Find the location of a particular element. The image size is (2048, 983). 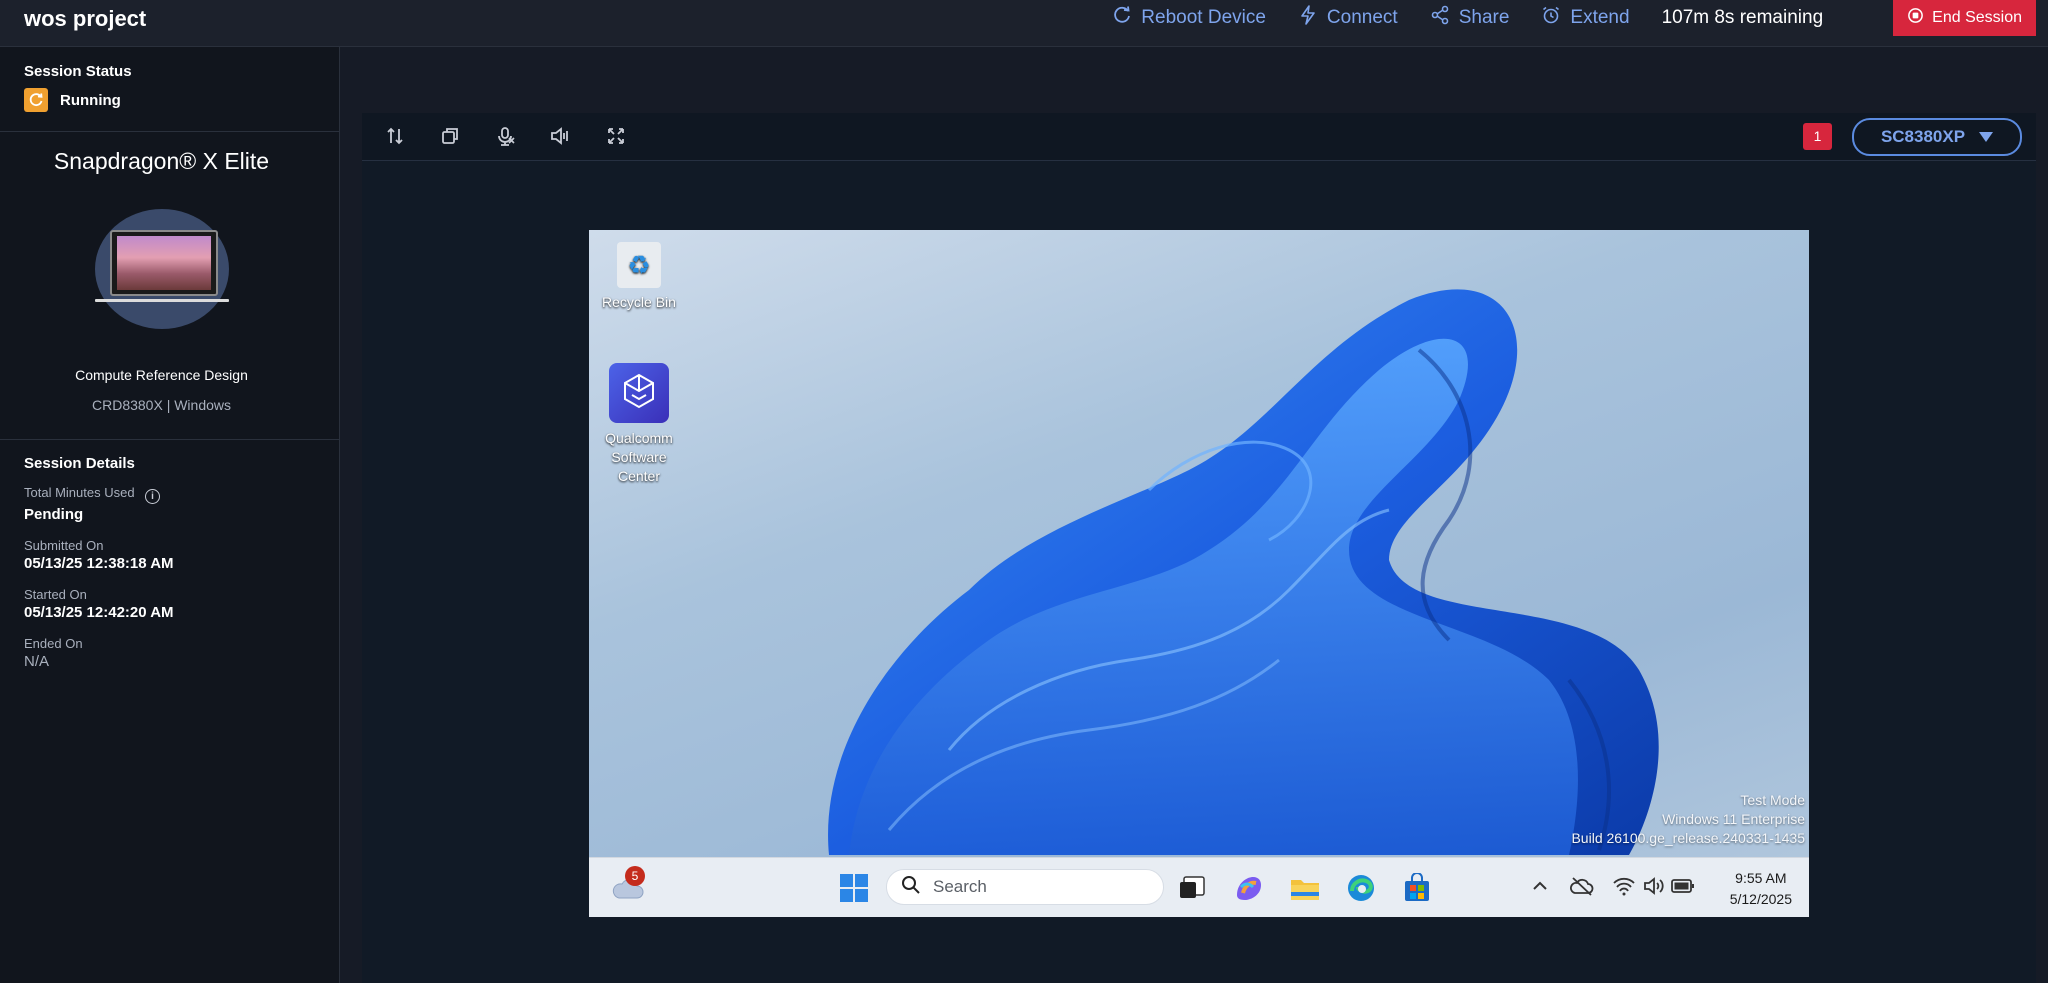

ended-on-label: Ended On is located at coordinates (53, 643).